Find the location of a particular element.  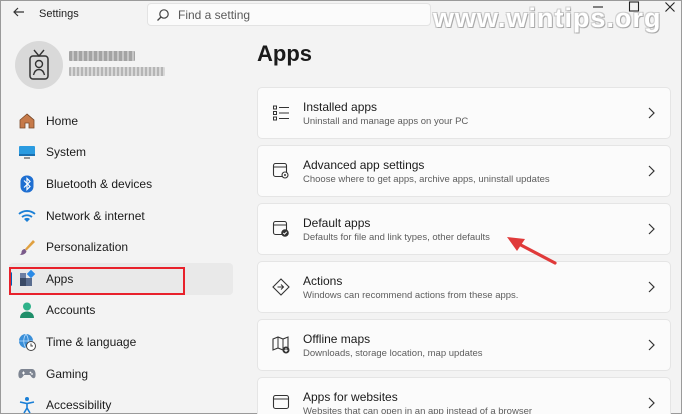

card-title: Apps for websites is located at coordinates (350, 397).